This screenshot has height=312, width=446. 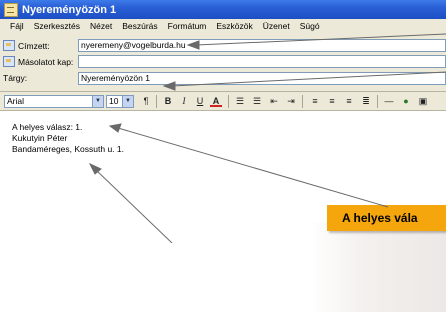 What do you see at coordinates (308, 79) in the screenshot?
I see `arrow-to-subject-field` at bounding box center [308, 79].